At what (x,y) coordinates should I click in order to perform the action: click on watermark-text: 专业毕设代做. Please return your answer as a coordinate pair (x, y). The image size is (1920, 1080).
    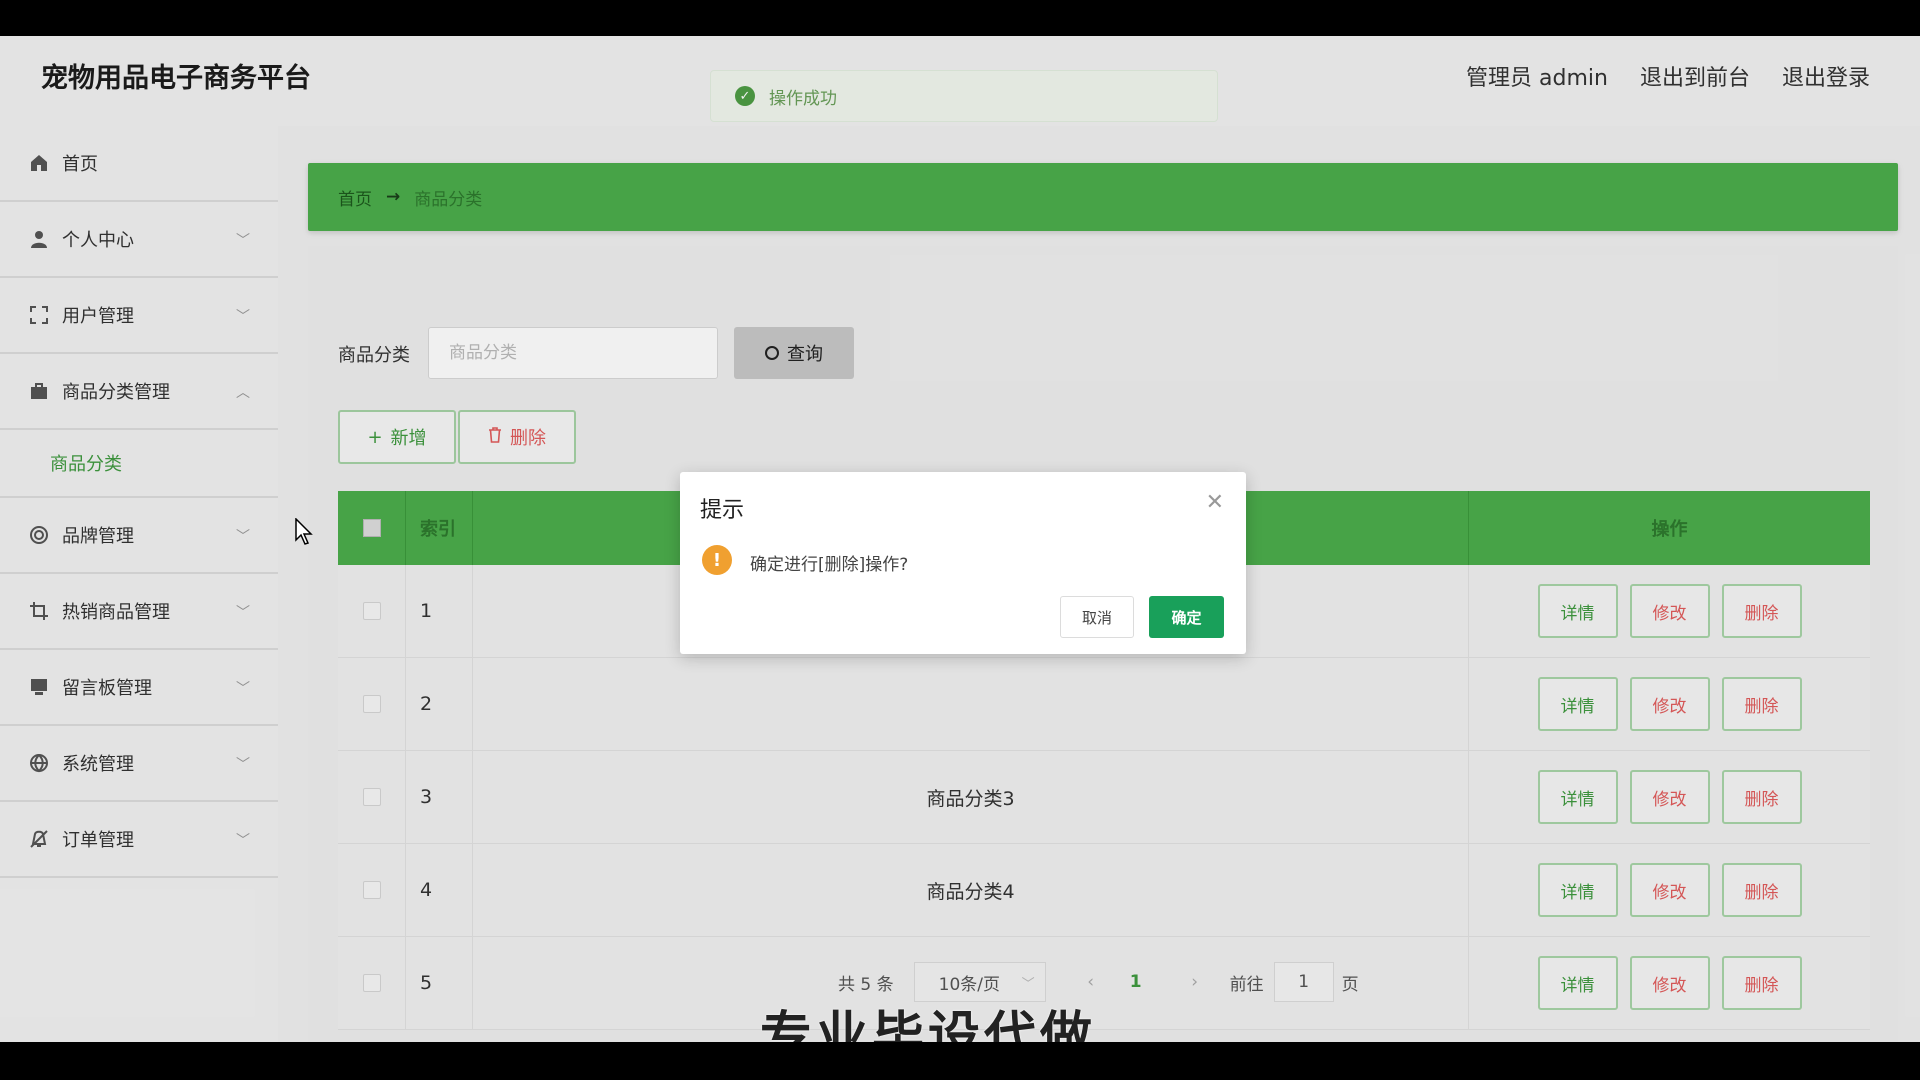
    Looking at the image, I should click on (928, 1024).